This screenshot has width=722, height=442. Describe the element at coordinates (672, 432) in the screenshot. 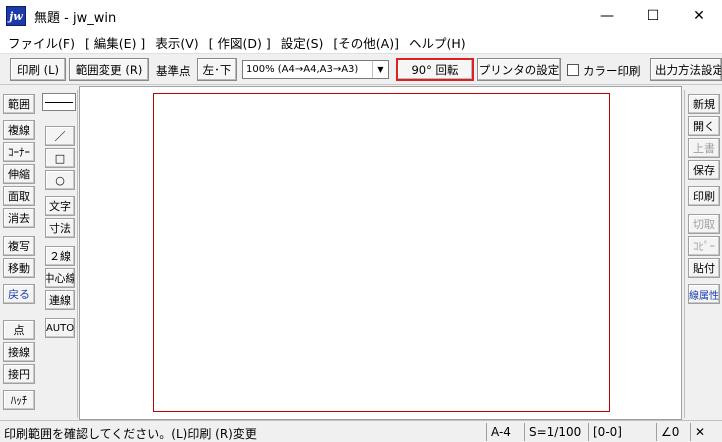

I see `status-angle: ∠0` at that location.